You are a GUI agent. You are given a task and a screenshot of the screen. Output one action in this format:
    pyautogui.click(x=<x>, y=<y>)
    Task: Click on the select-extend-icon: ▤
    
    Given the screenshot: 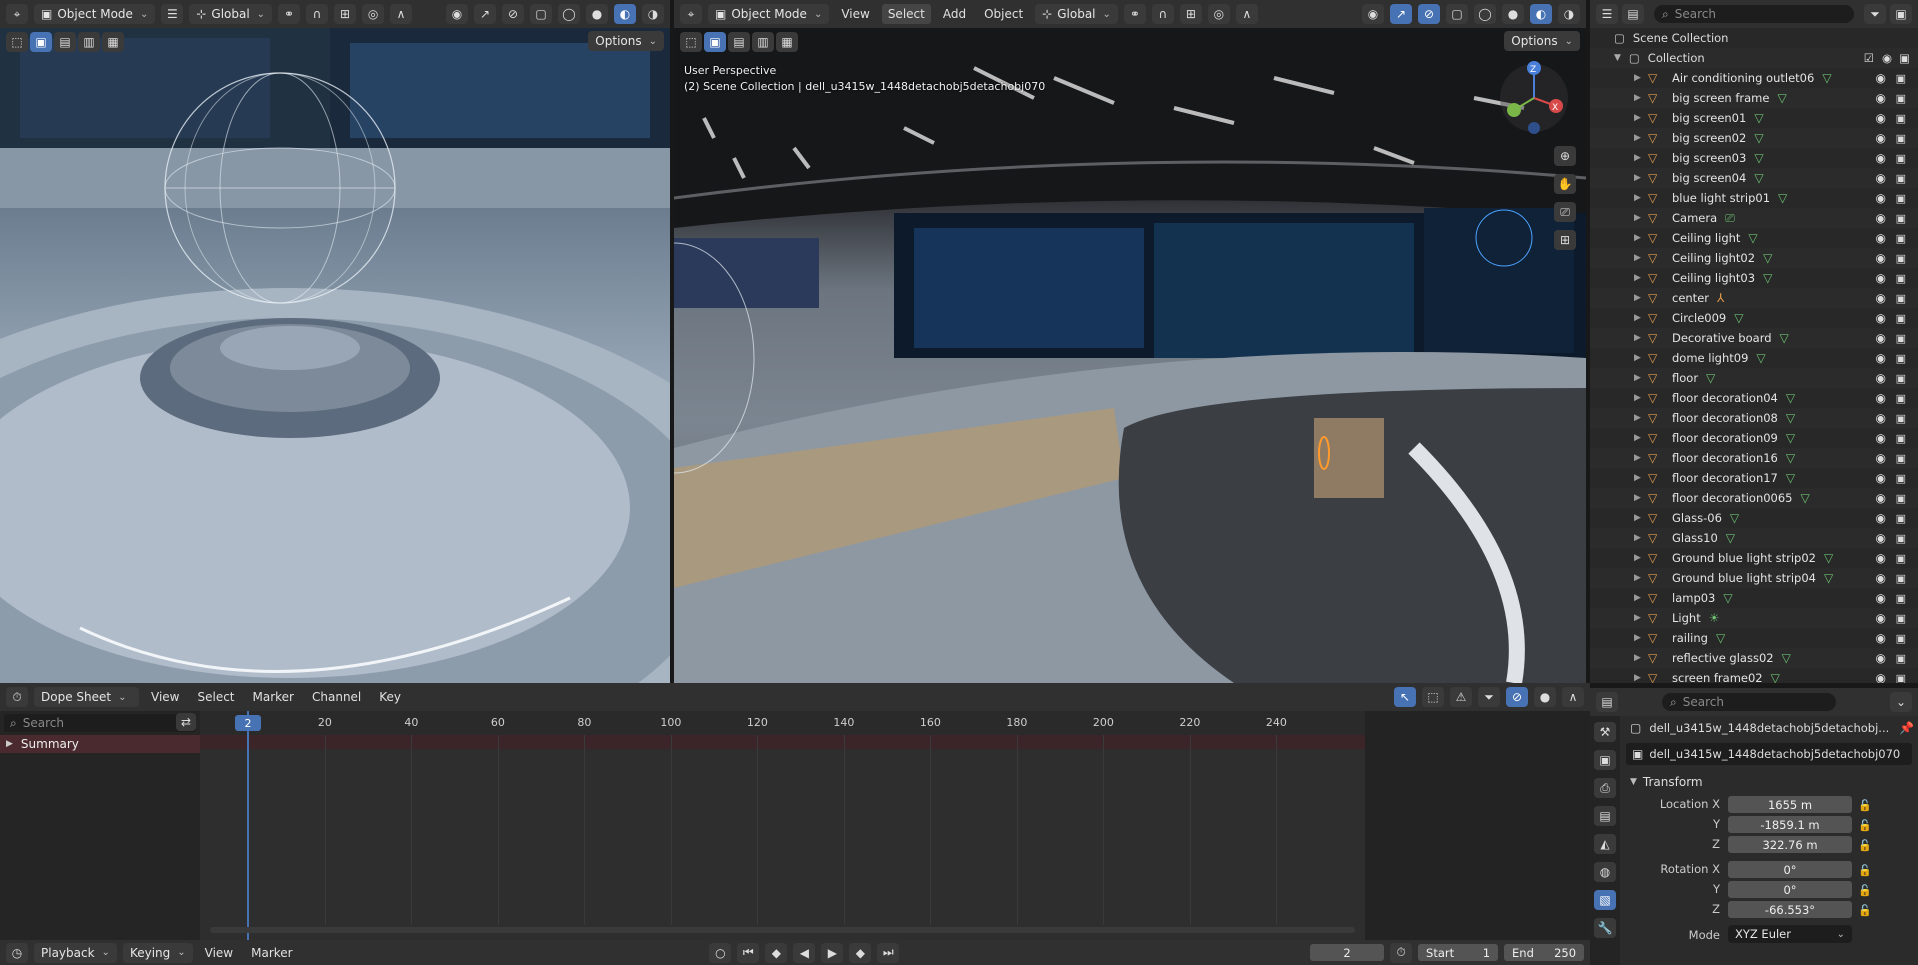 What is the action you would take?
    pyautogui.click(x=65, y=42)
    